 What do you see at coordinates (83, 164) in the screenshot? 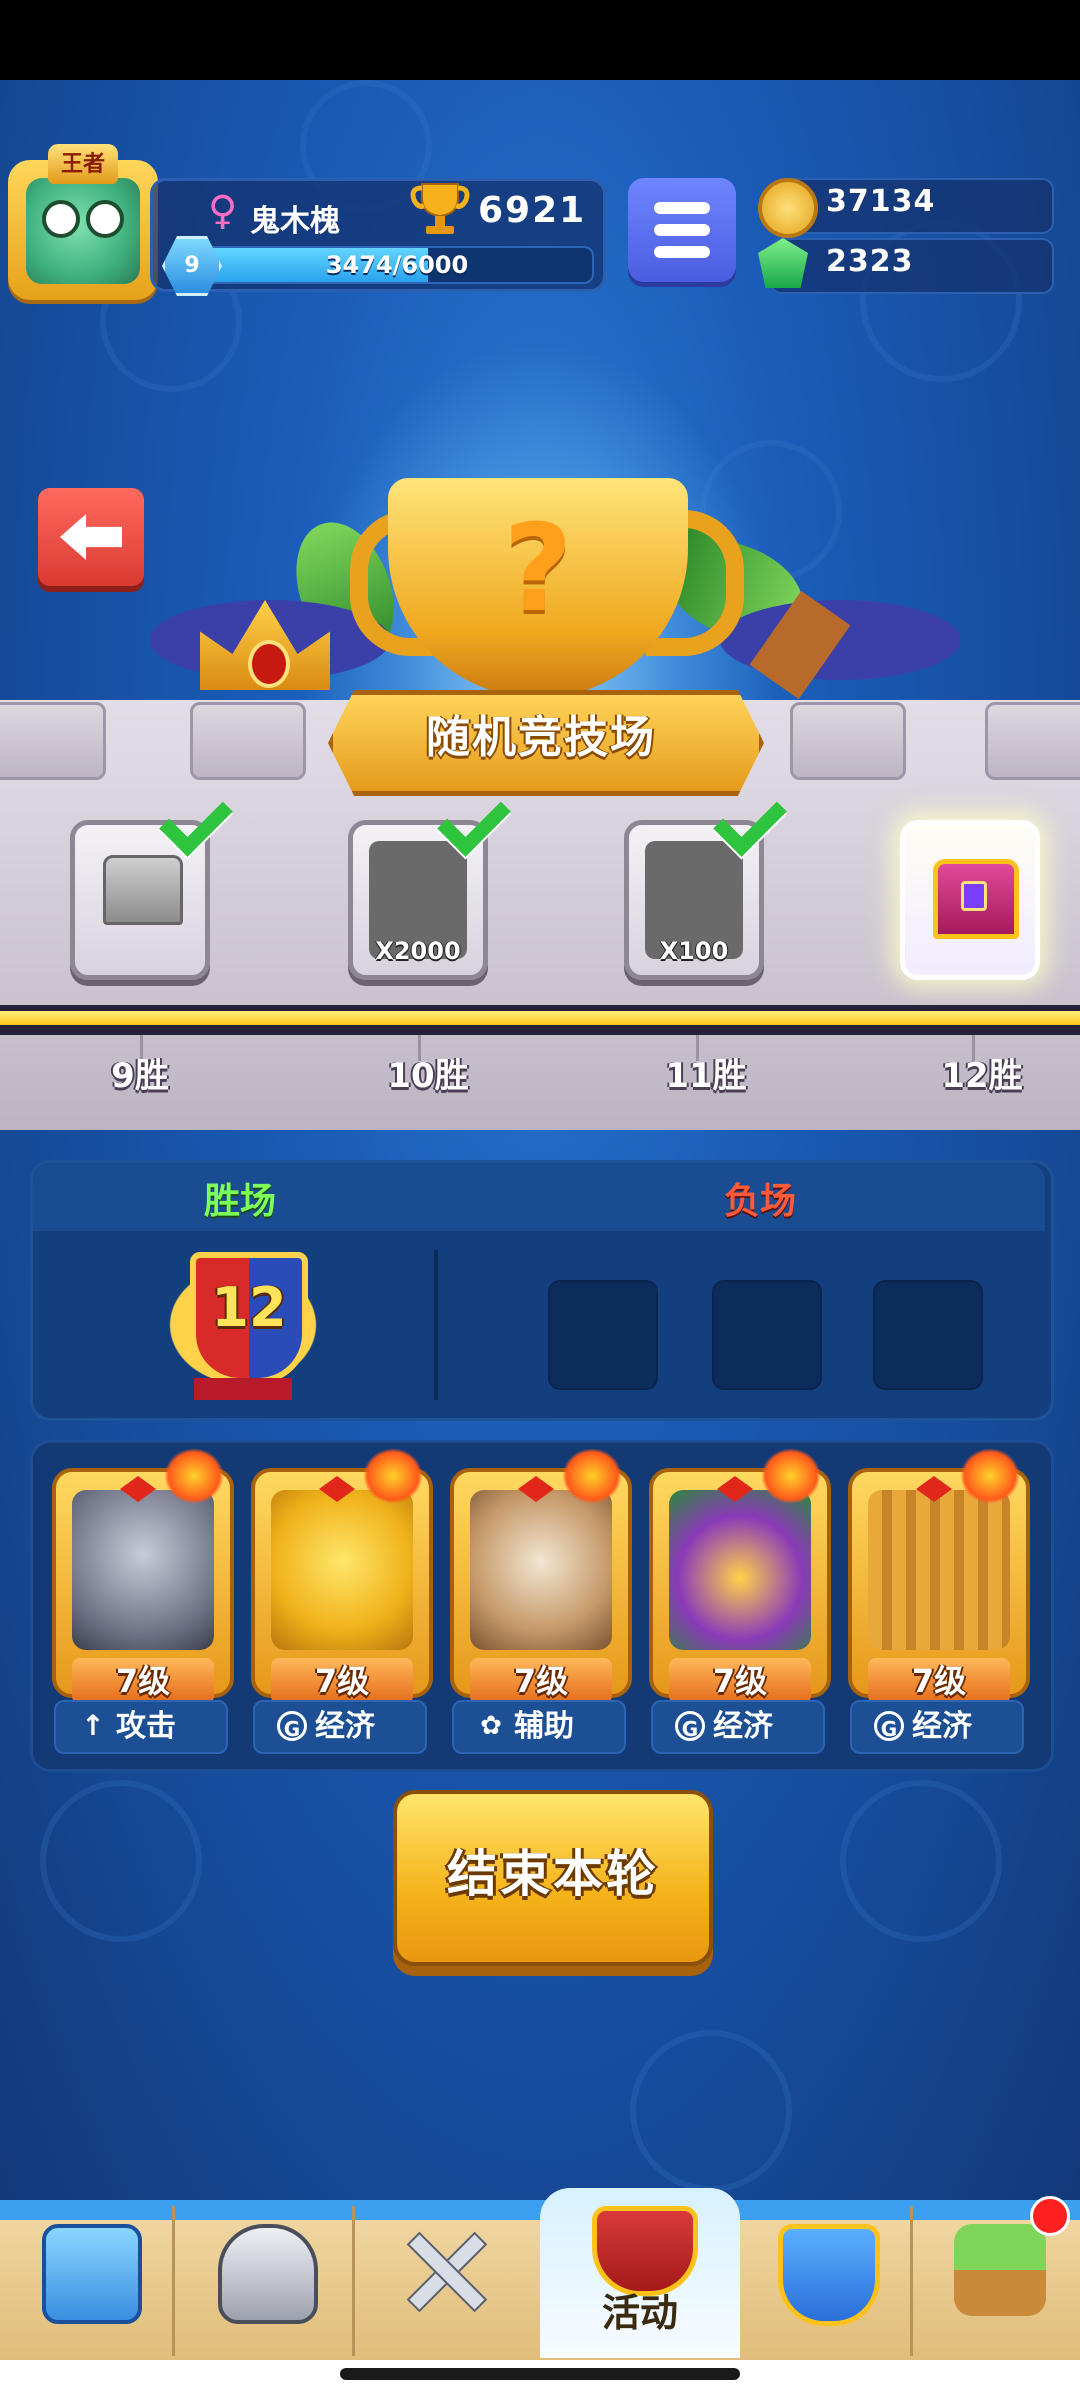
I see `rank-badge: 王者` at bounding box center [83, 164].